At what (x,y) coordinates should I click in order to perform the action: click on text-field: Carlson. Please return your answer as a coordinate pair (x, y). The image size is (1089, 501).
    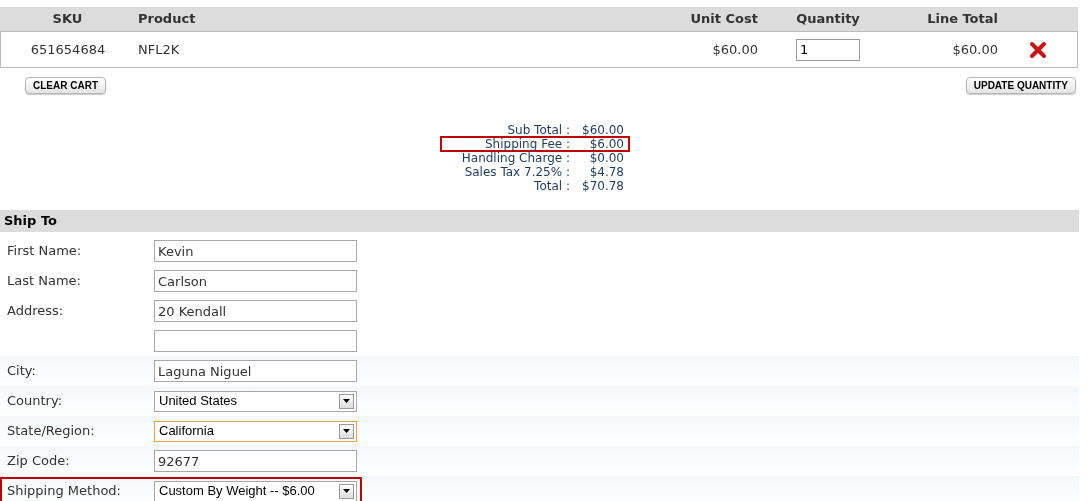
    Looking at the image, I should click on (255, 281).